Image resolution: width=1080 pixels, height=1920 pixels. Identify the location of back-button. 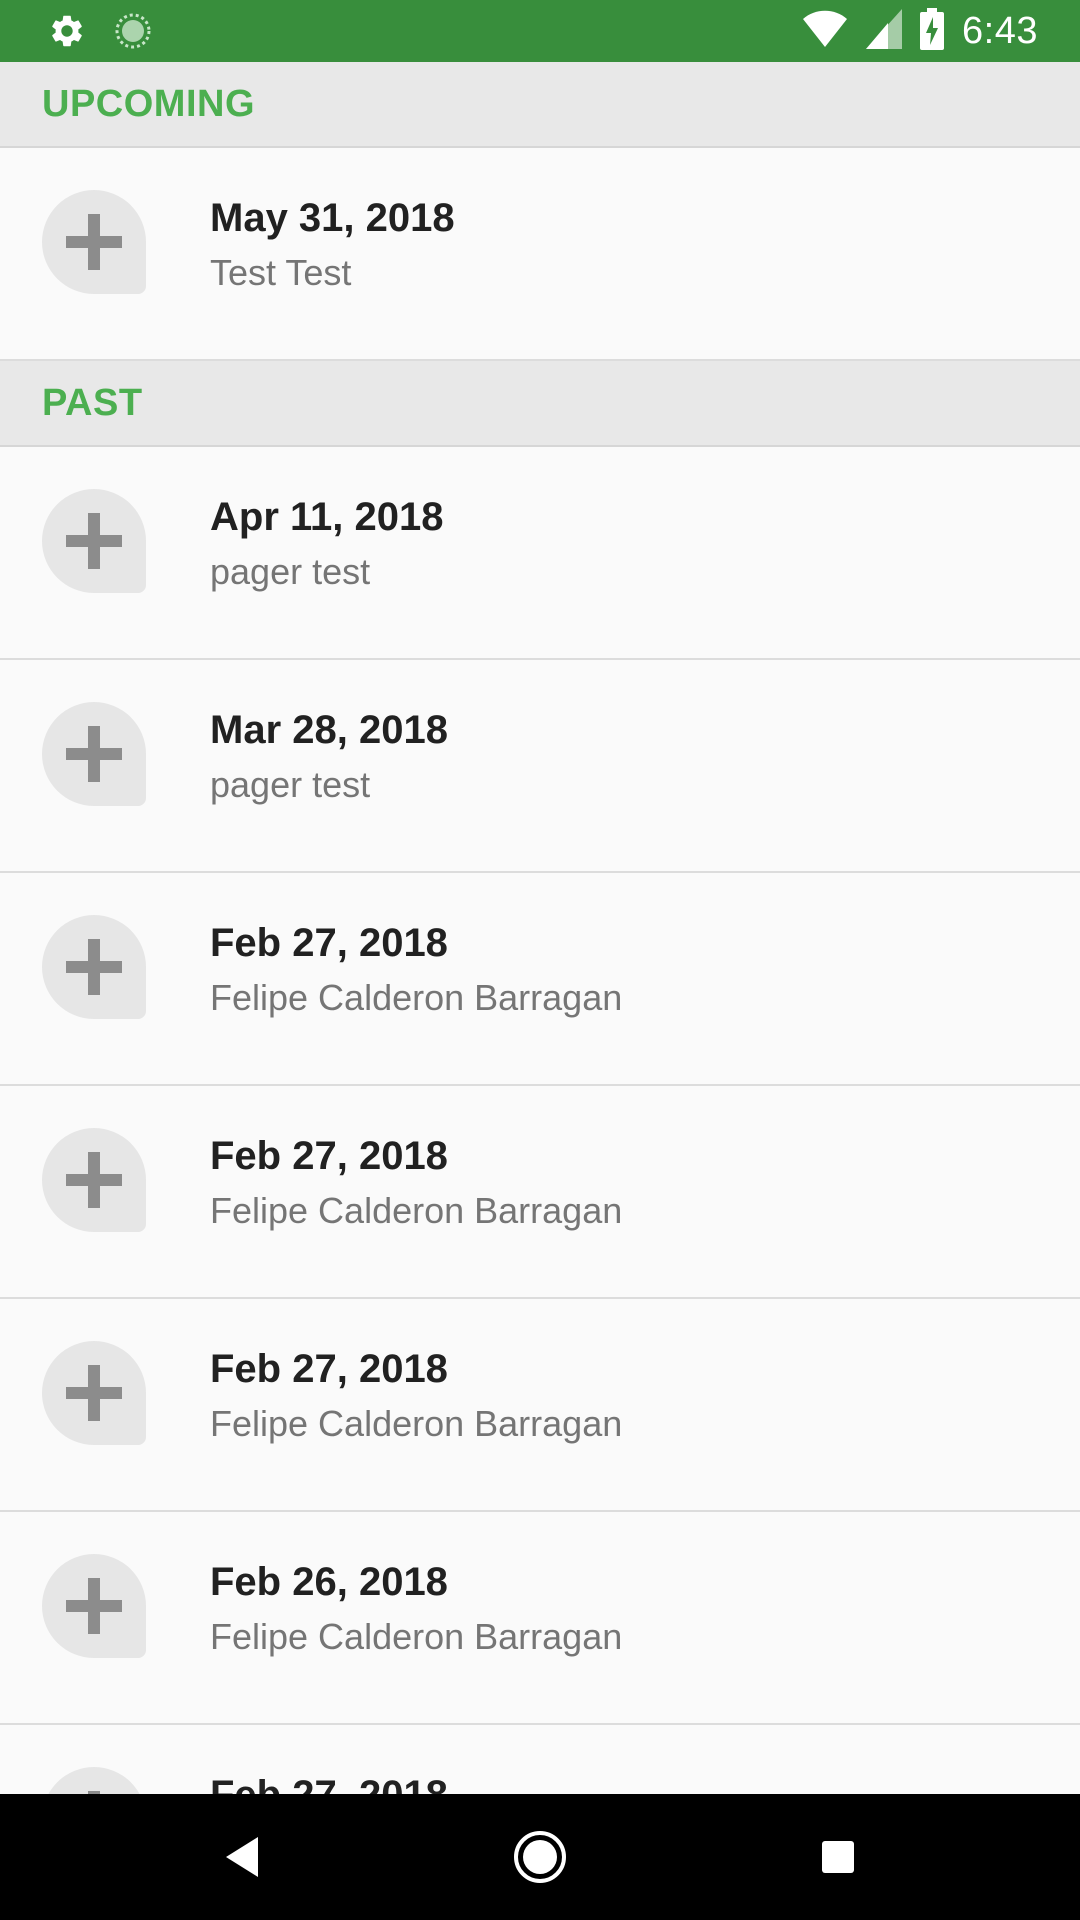
(242, 1857).